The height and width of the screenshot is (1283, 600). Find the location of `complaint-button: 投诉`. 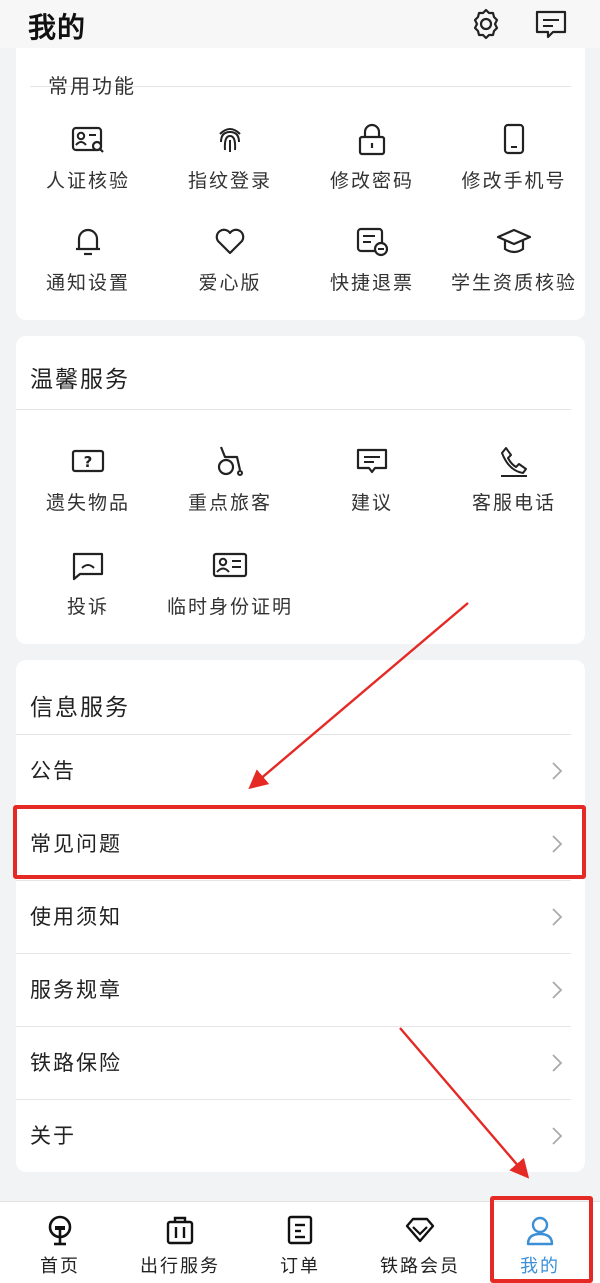

complaint-button: 投诉 is located at coordinates (88, 582).